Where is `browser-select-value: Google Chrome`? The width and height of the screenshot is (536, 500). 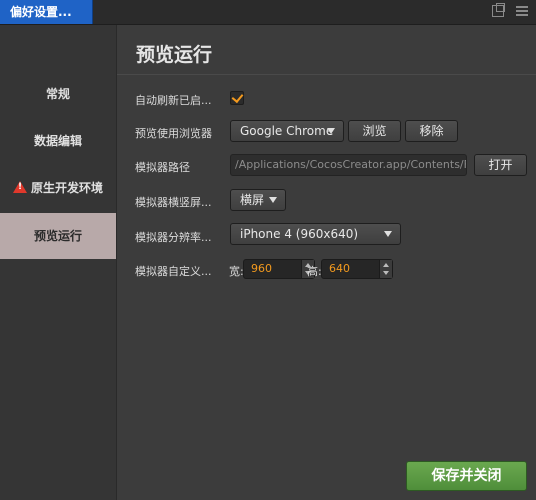
browser-select-value: Google Chrome is located at coordinates (287, 131).